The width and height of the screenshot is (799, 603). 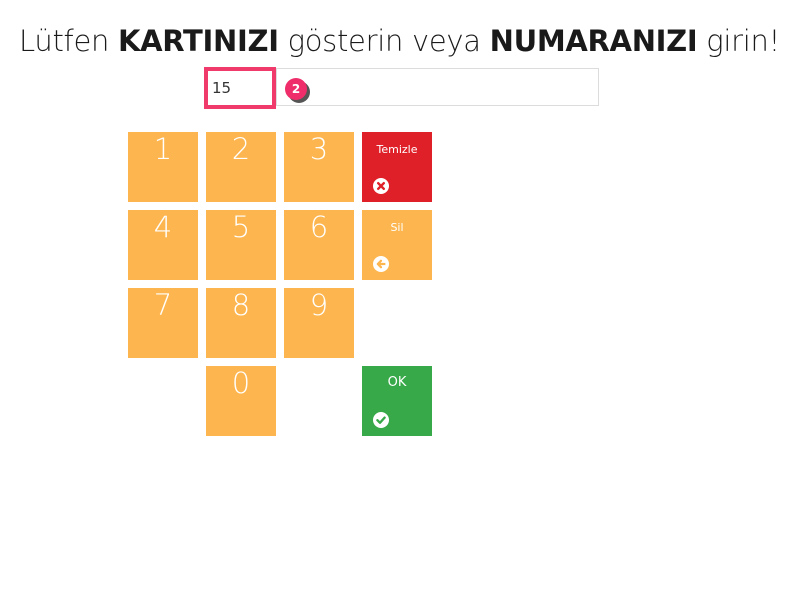 I want to click on key-2: 2, so click(x=241, y=167).